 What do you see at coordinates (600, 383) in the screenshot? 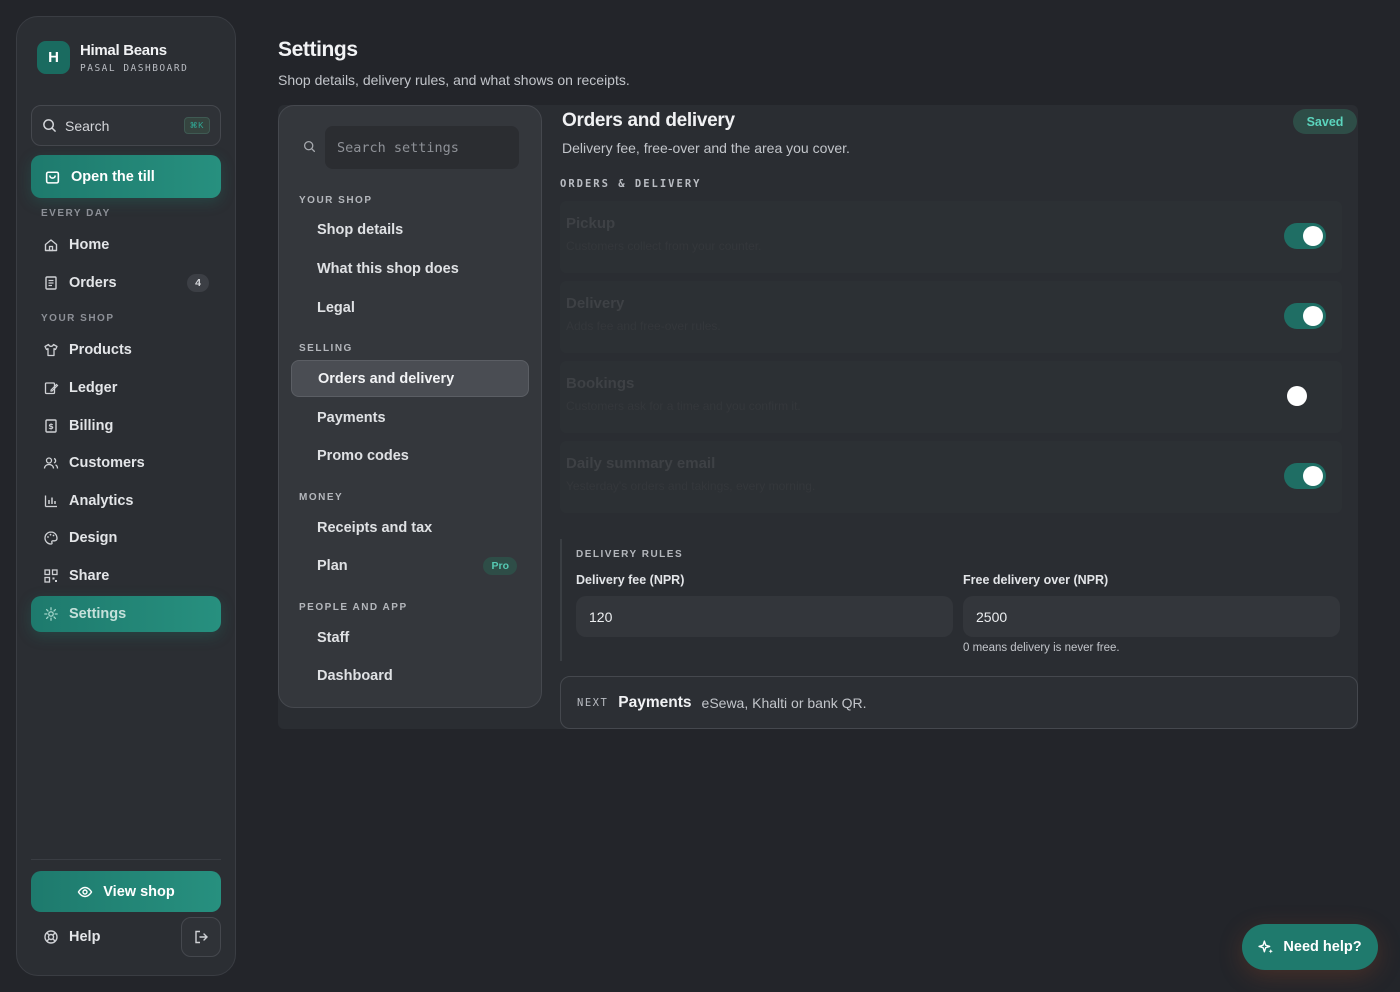
I see `toggle-title: Bookings` at bounding box center [600, 383].